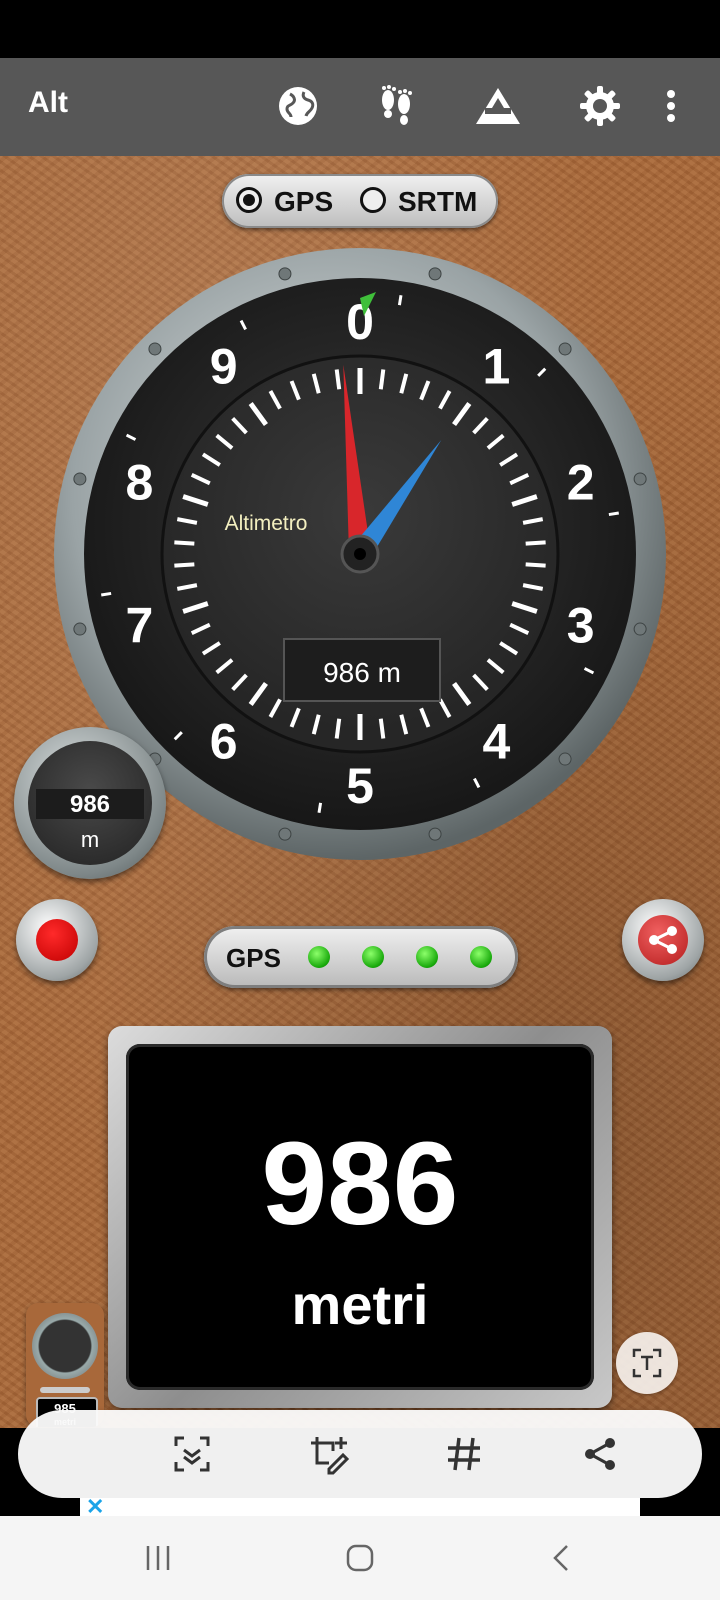 The height and width of the screenshot is (1600, 720). I want to click on dial-number: 5, so click(360, 786).